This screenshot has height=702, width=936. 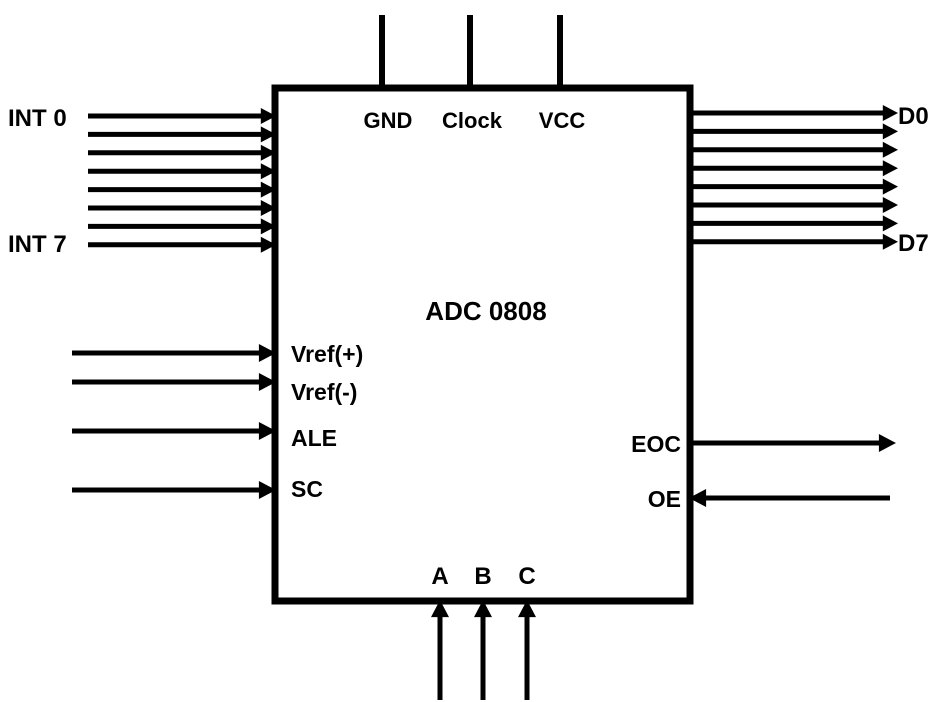 What do you see at coordinates (526, 576) in the screenshot?
I see `select-pin-label-c: C` at bounding box center [526, 576].